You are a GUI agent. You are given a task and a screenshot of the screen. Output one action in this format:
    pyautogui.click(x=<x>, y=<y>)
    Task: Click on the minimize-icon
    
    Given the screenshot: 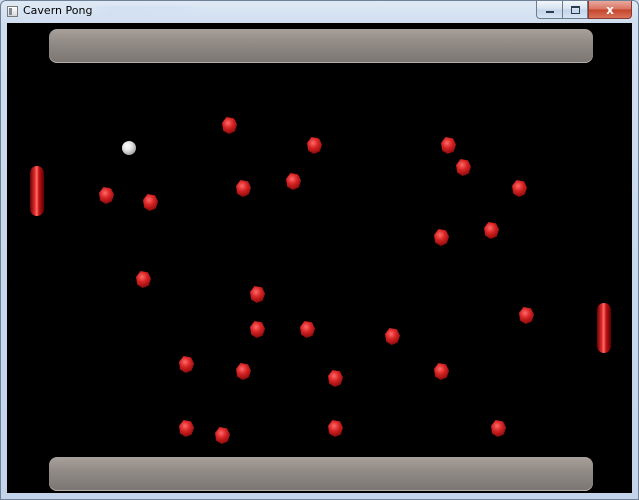 What is the action you would take?
    pyautogui.click(x=549, y=12)
    